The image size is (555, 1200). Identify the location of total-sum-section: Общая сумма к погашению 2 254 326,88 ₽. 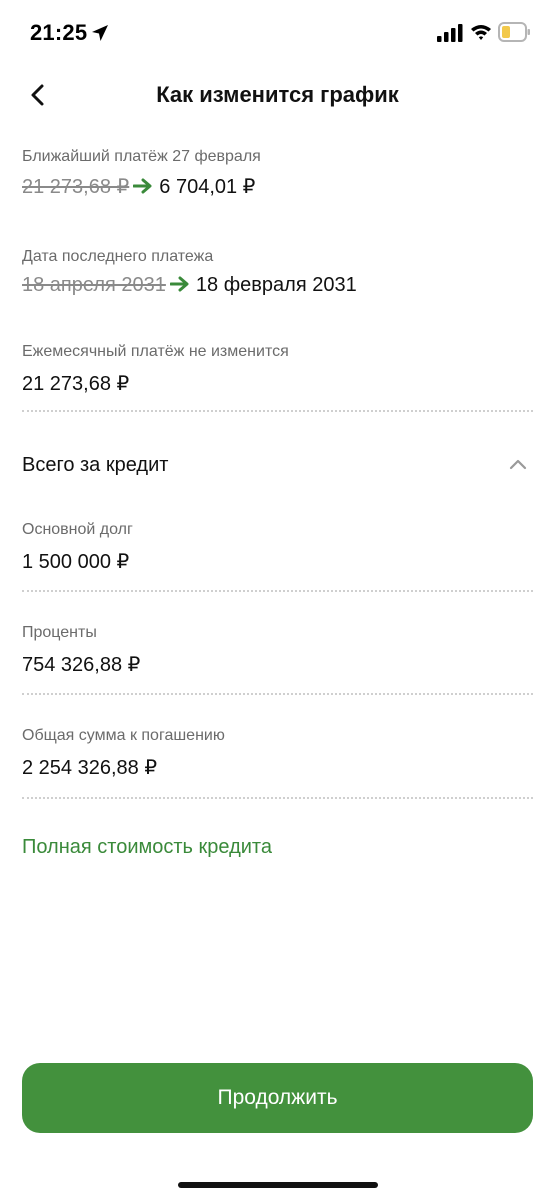
(277, 753).